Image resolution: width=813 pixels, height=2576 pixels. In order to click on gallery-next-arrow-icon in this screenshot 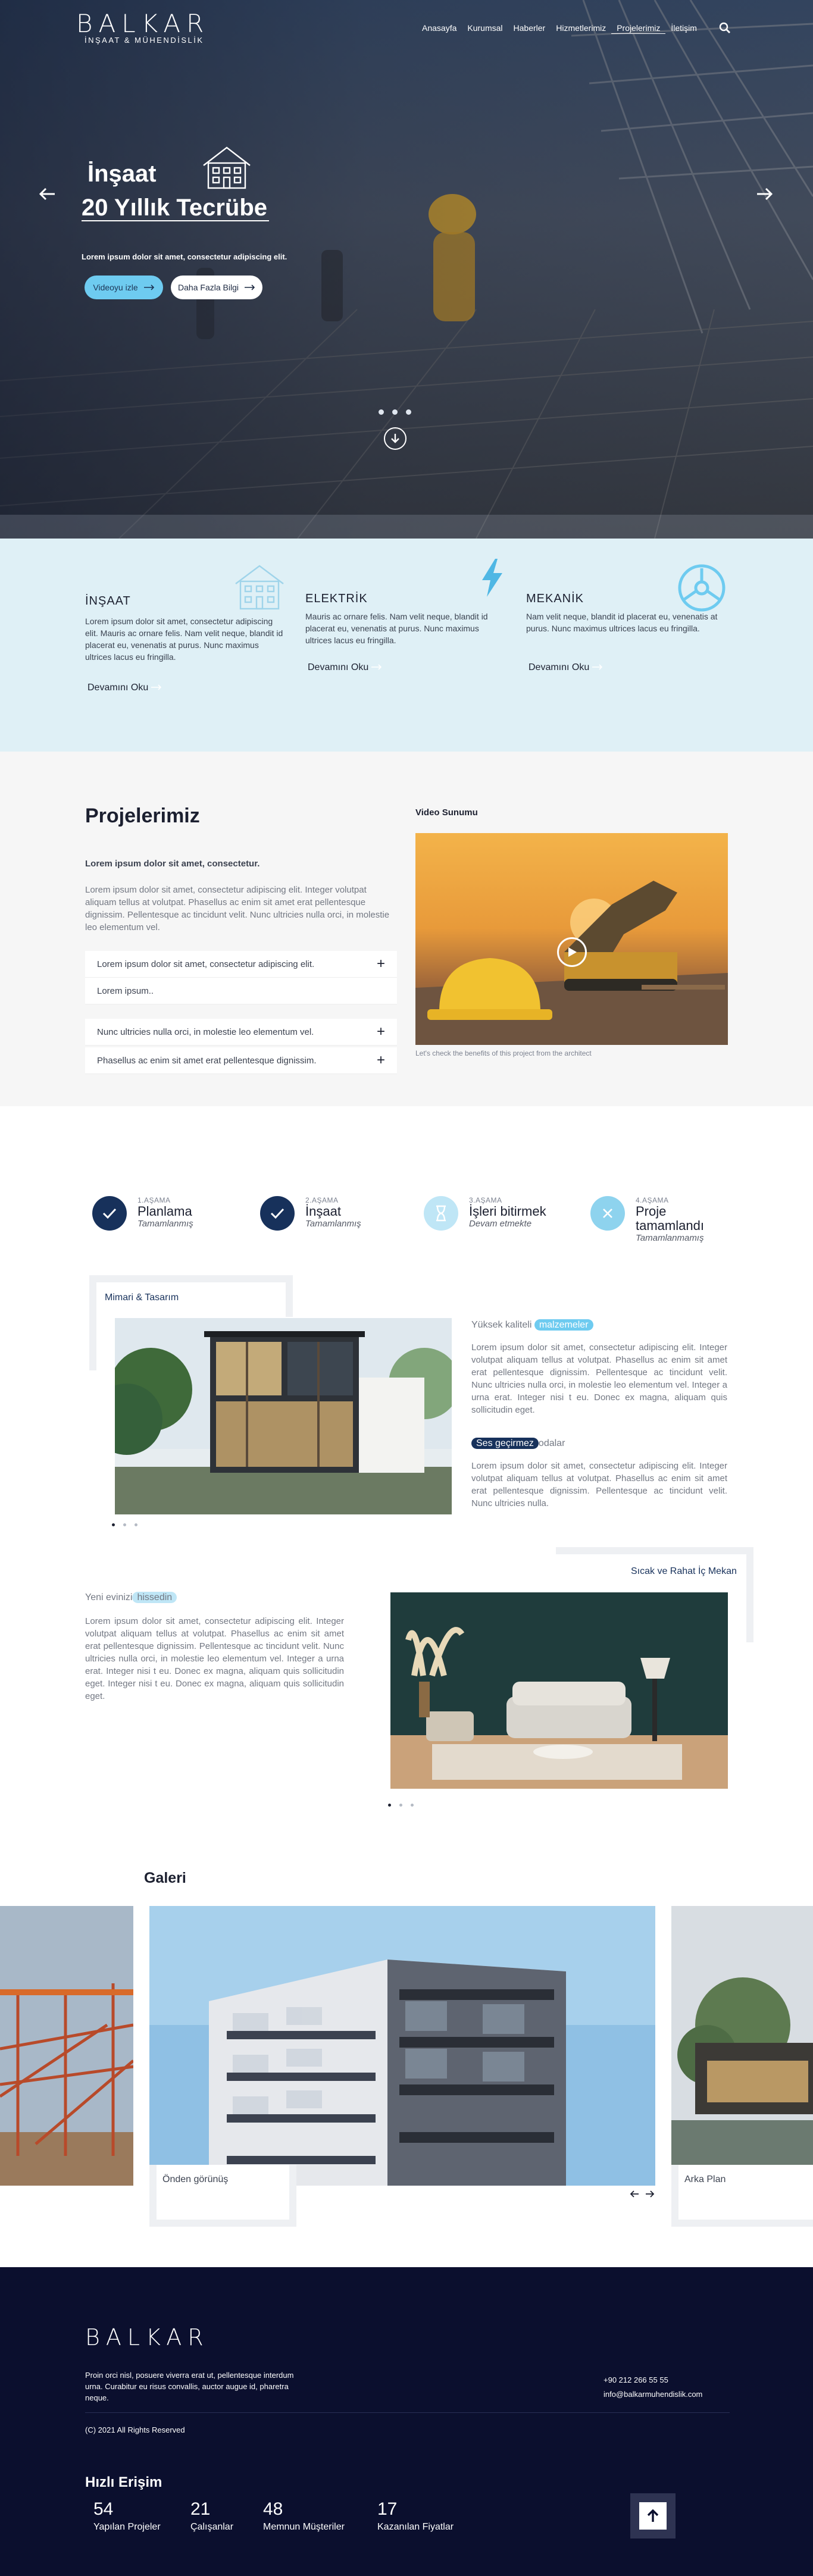, I will do `click(650, 2195)`.